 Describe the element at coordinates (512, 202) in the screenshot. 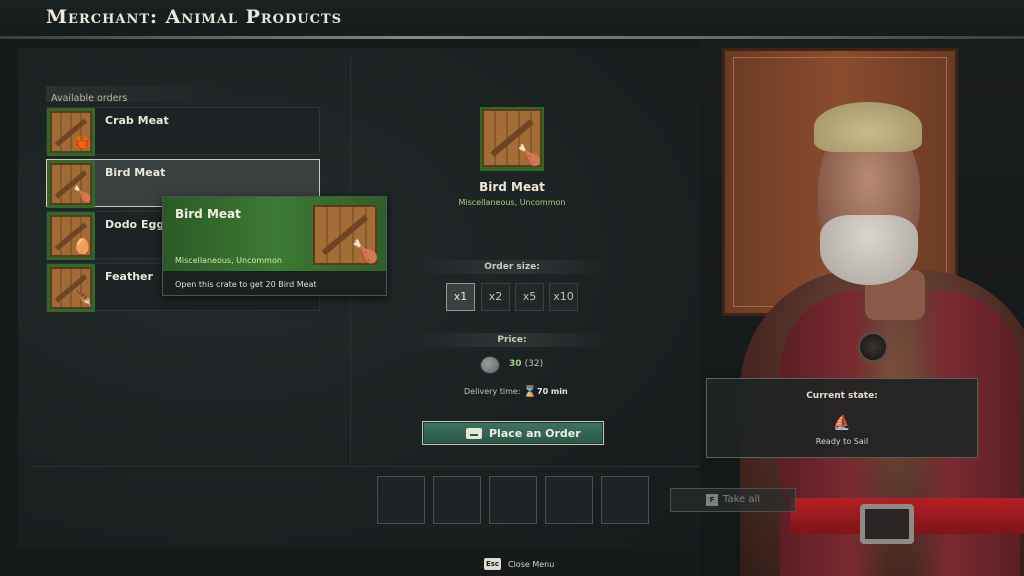

I see `selected-item-category: Miscellaneous, Uncommon` at that location.